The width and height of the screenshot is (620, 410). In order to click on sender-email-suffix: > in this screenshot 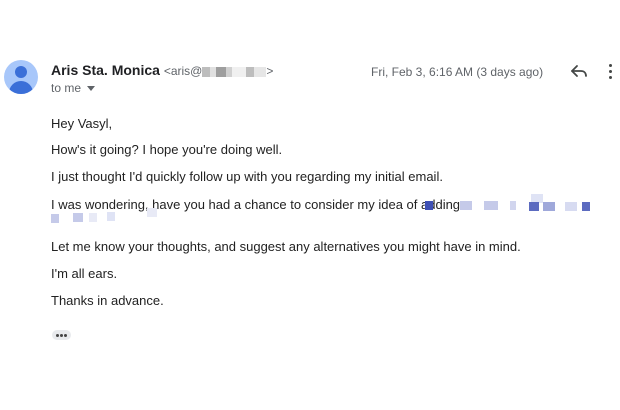, I will do `click(270, 71)`.